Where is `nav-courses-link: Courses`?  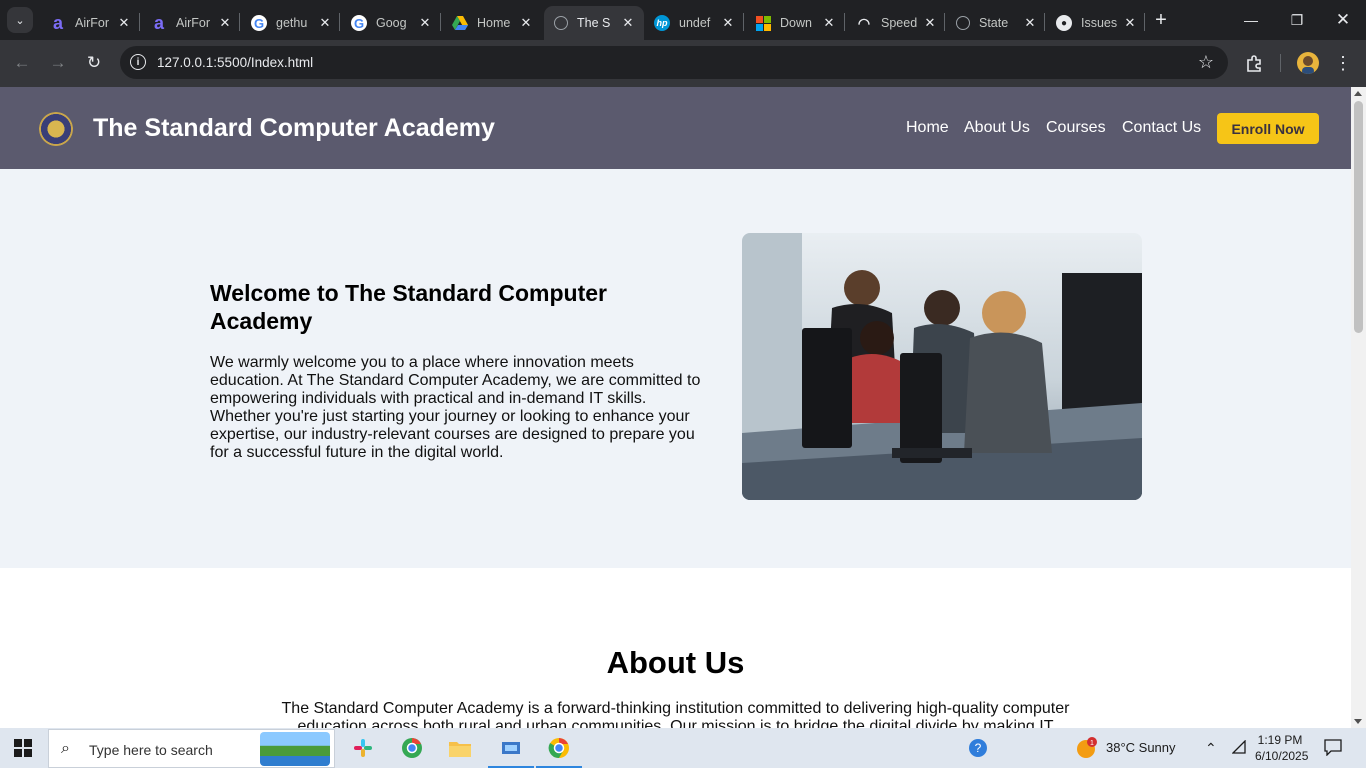 nav-courses-link: Courses is located at coordinates (1076, 128).